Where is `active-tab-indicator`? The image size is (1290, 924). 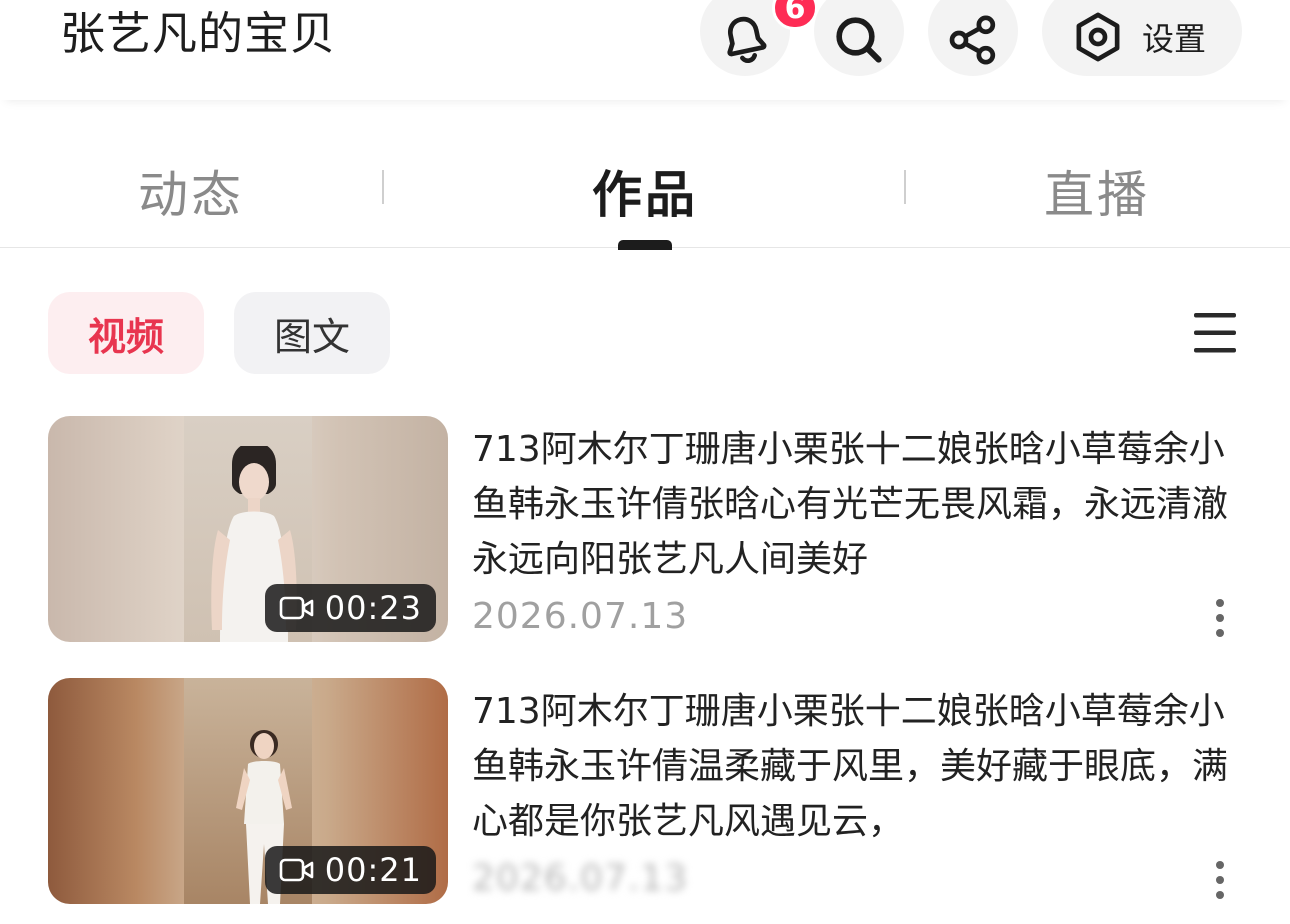
active-tab-indicator is located at coordinates (645, 245).